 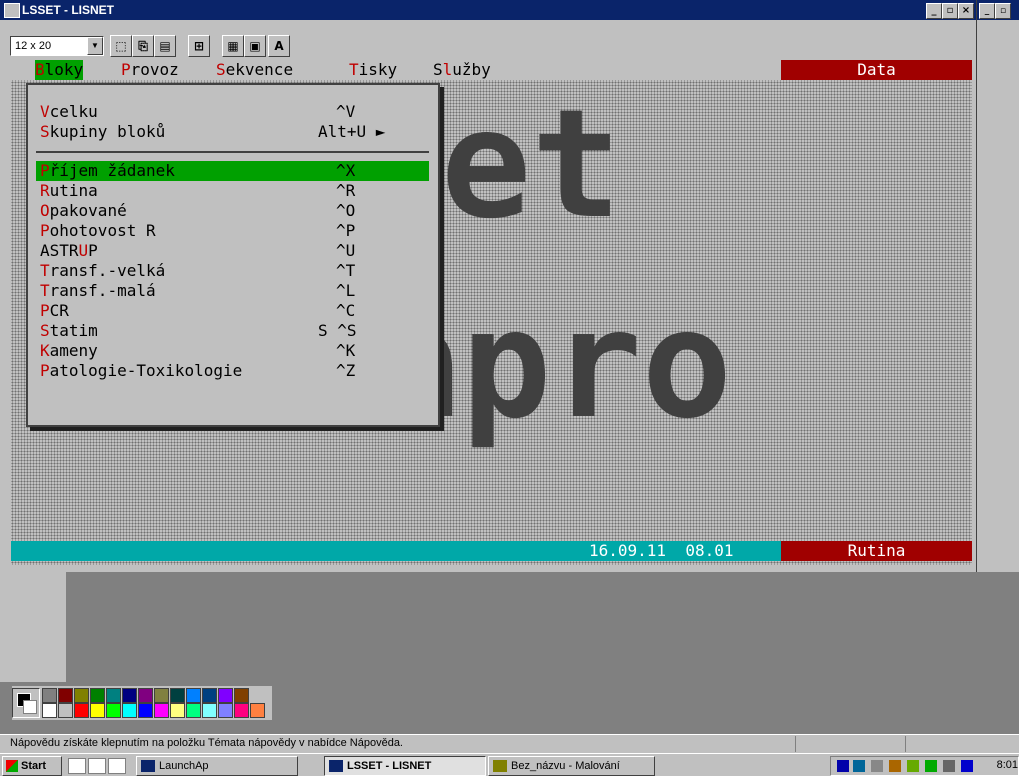 What do you see at coordinates (143, 46) in the screenshot?
I see `copy-icon: ⎘` at bounding box center [143, 46].